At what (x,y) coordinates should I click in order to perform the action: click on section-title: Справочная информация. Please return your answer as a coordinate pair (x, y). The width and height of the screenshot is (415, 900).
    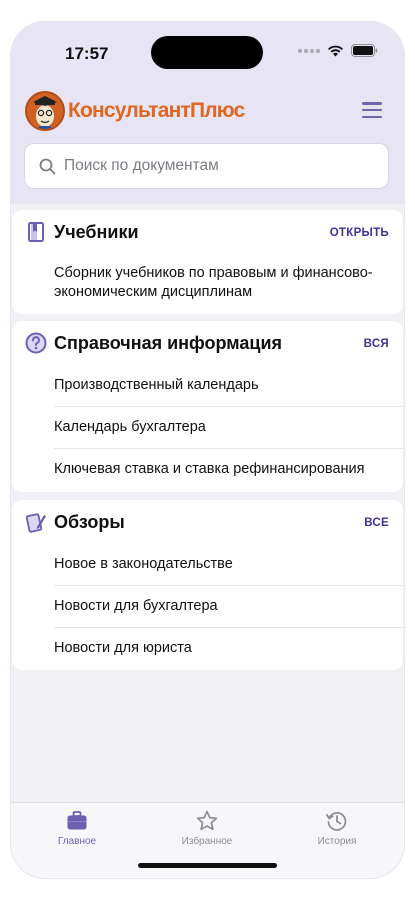
    Looking at the image, I should click on (168, 343).